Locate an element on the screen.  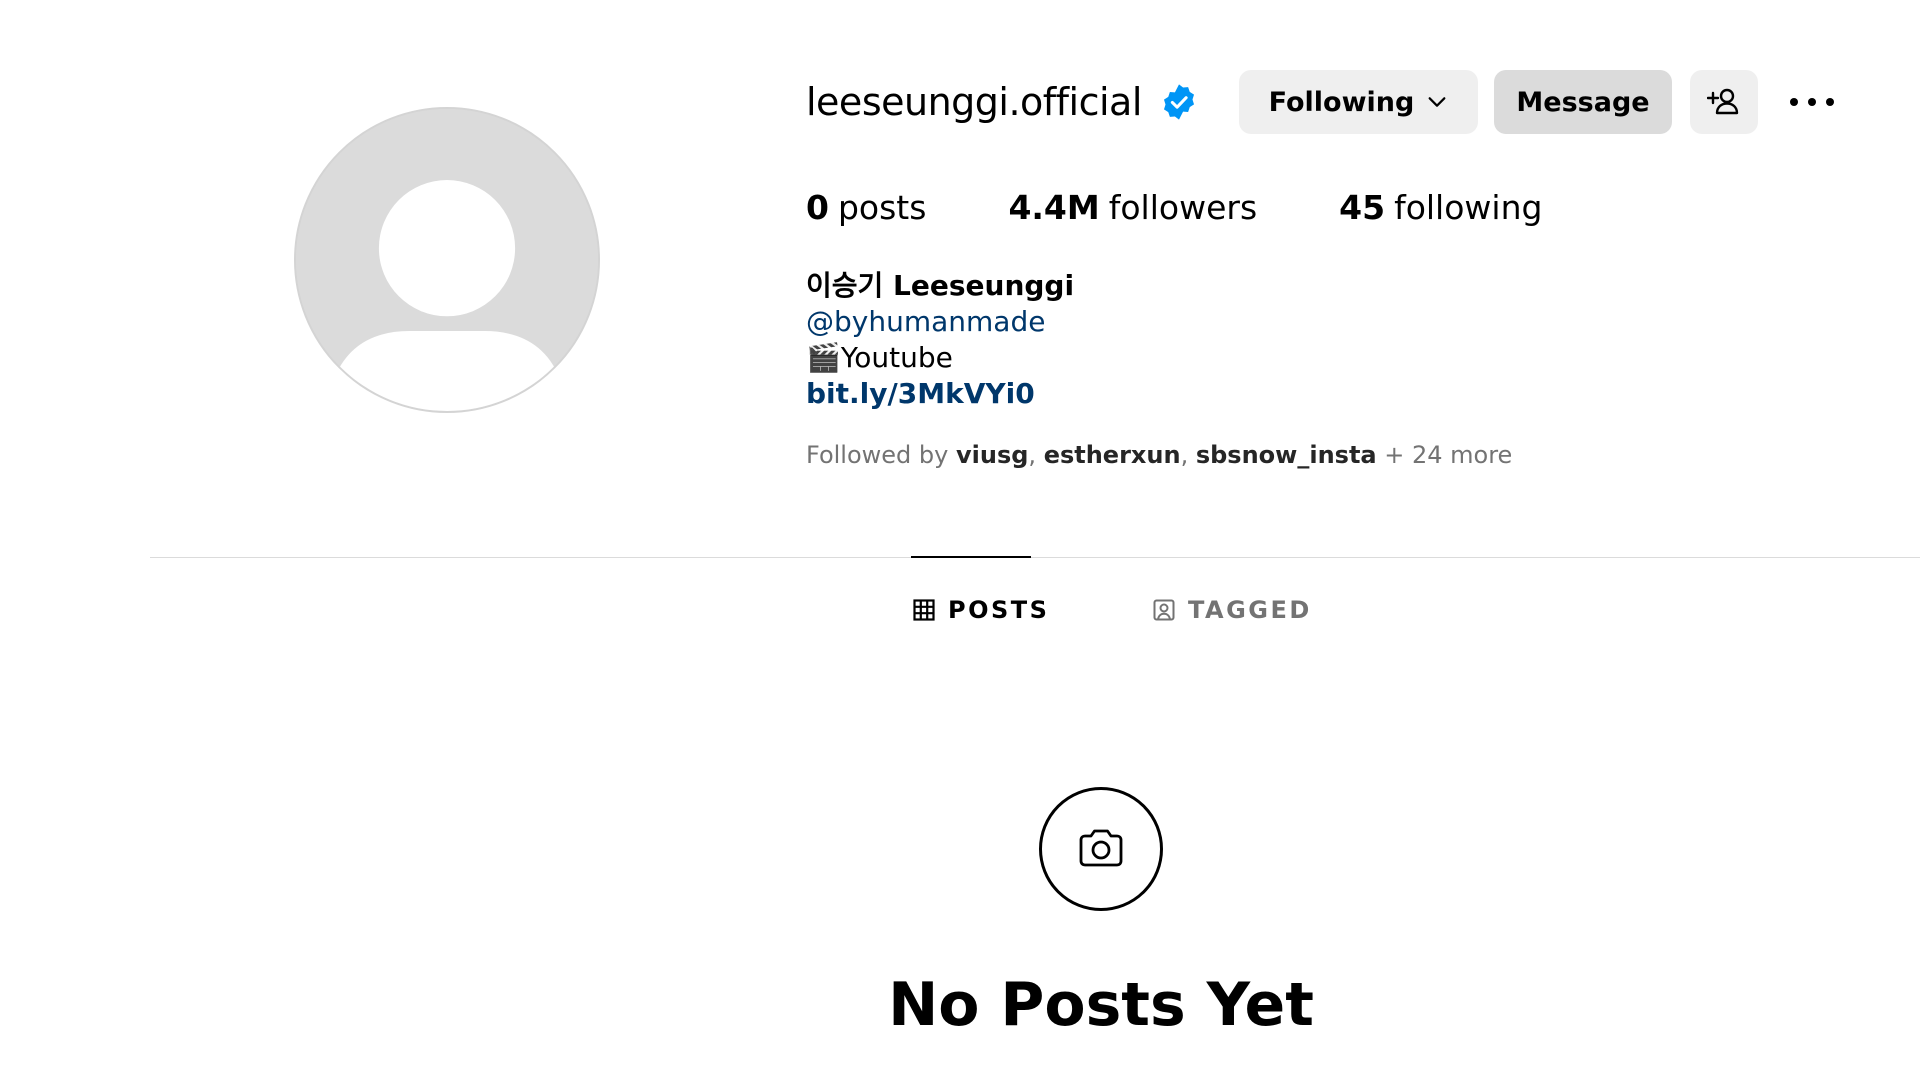
person-plus-icon is located at coordinates (1723, 101).